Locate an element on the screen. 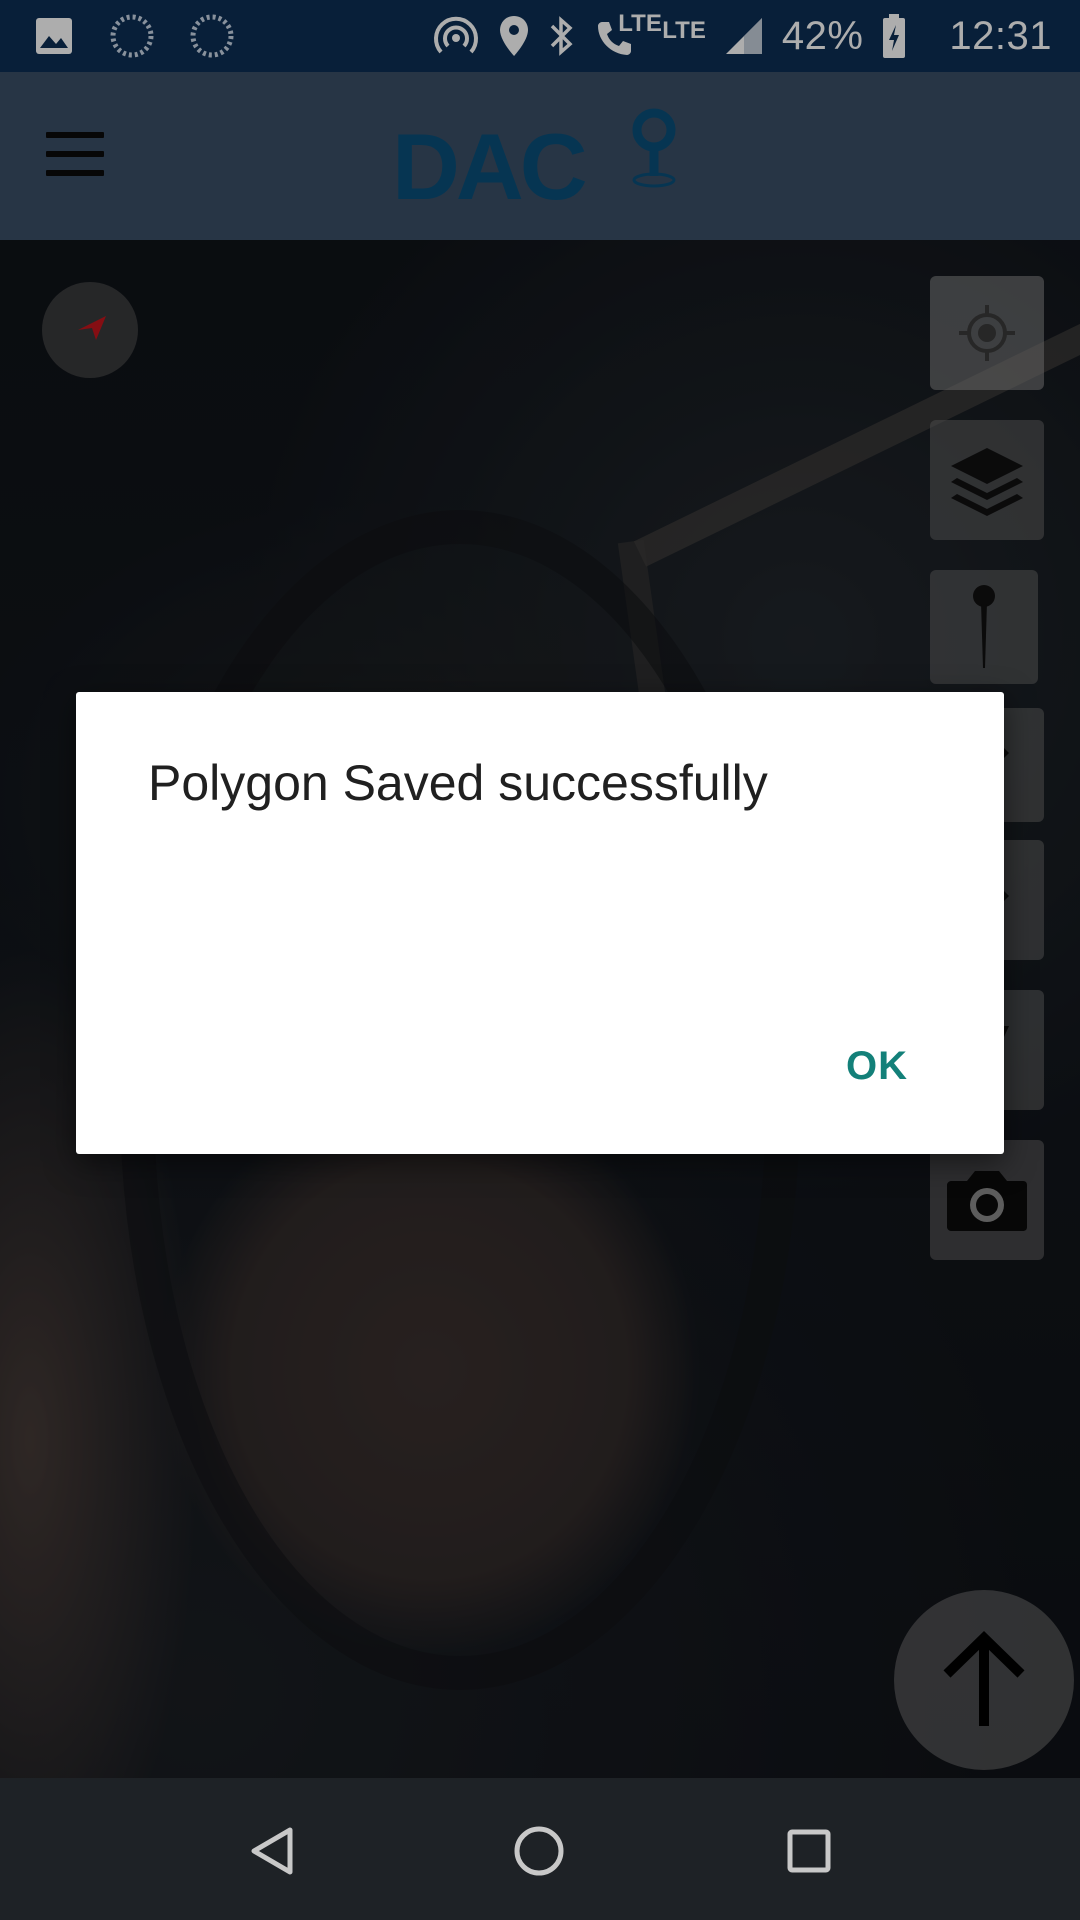  camera-button is located at coordinates (987, 1200).